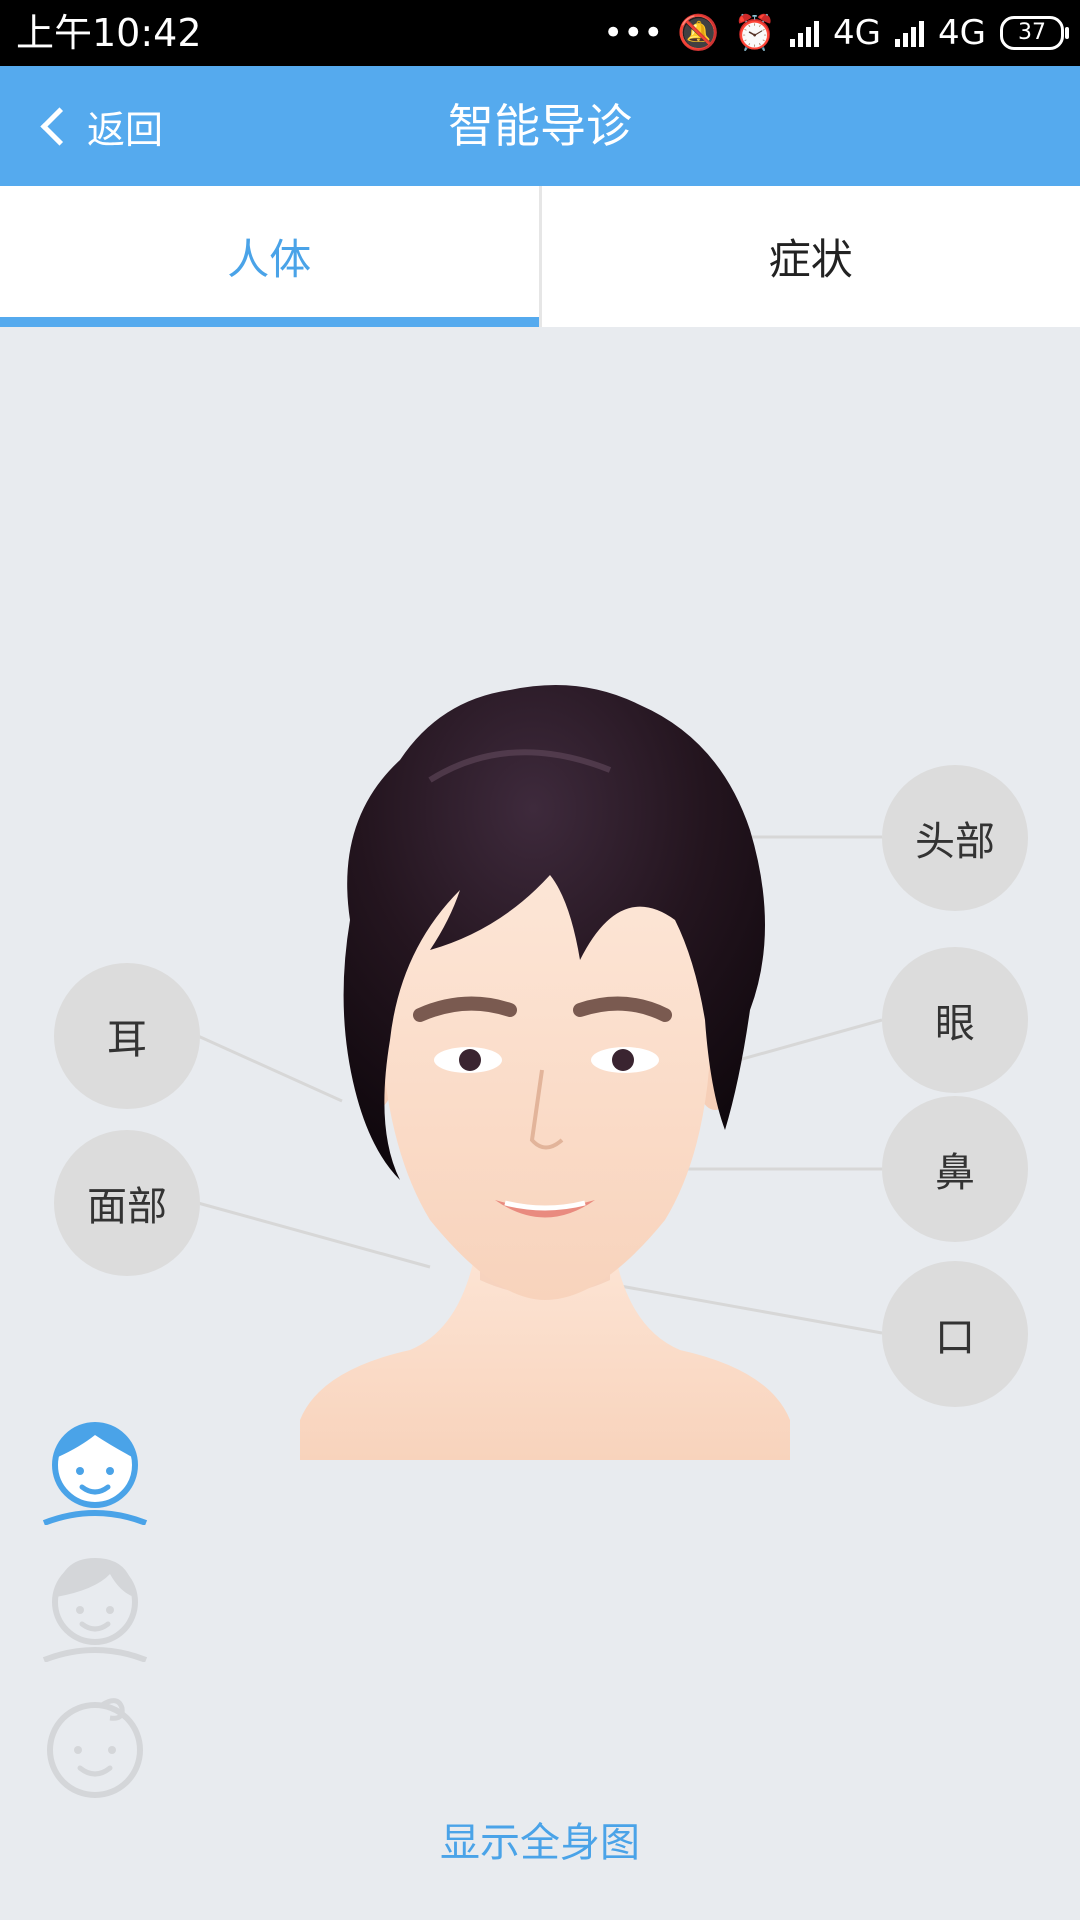 This screenshot has width=1080, height=1920. I want to click on more-notifications-icon: •••, so click(633, 33).